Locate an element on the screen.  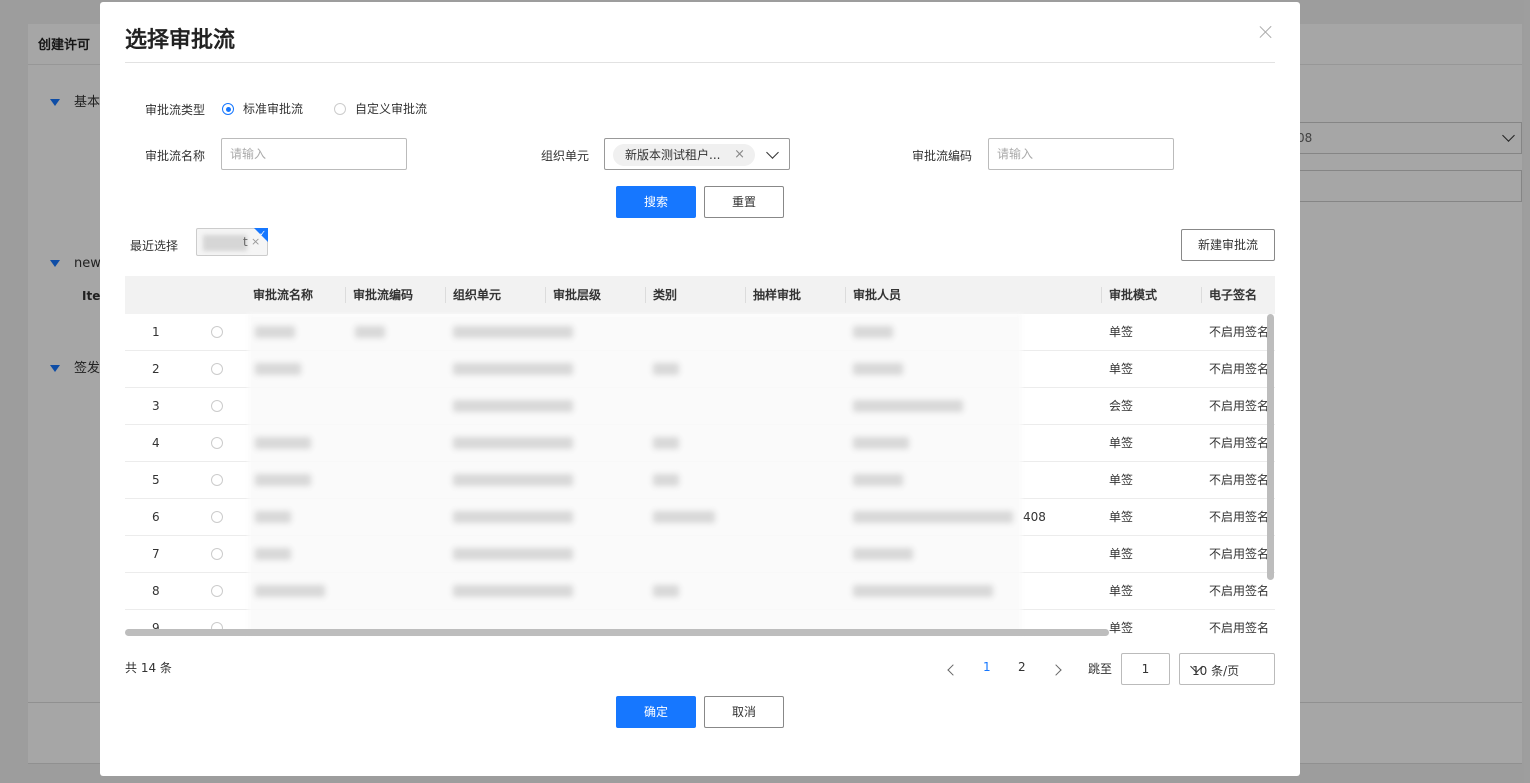
page-size-select: 10 条/页 is located at coordinates (1227, 669).